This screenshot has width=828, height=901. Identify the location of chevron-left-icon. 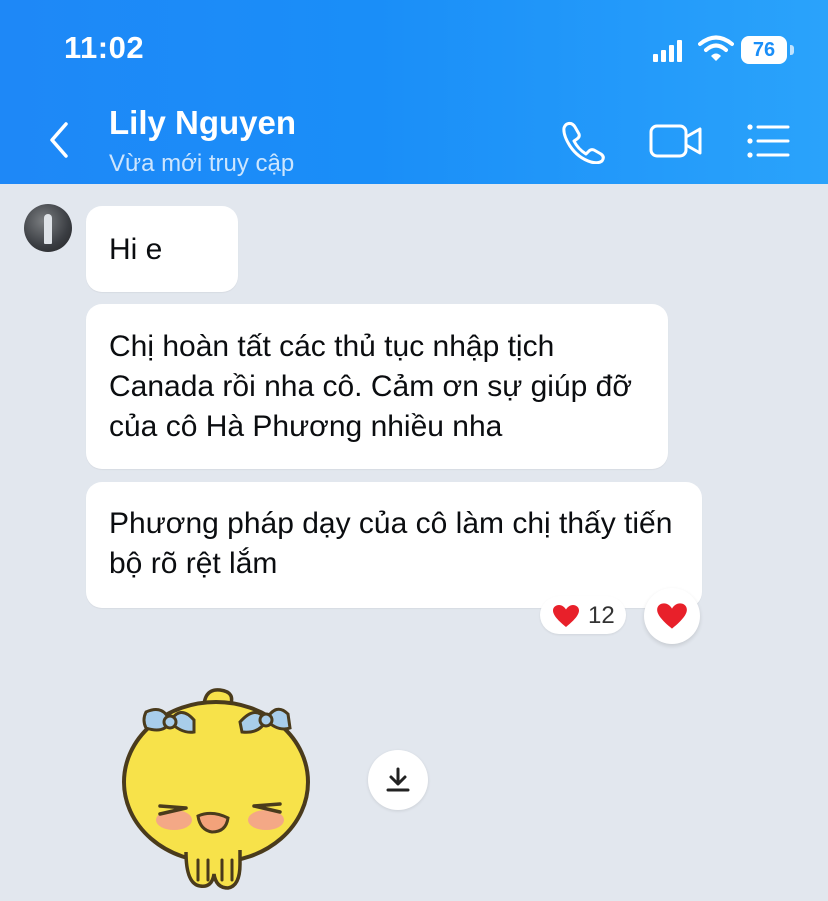
(59, 140).